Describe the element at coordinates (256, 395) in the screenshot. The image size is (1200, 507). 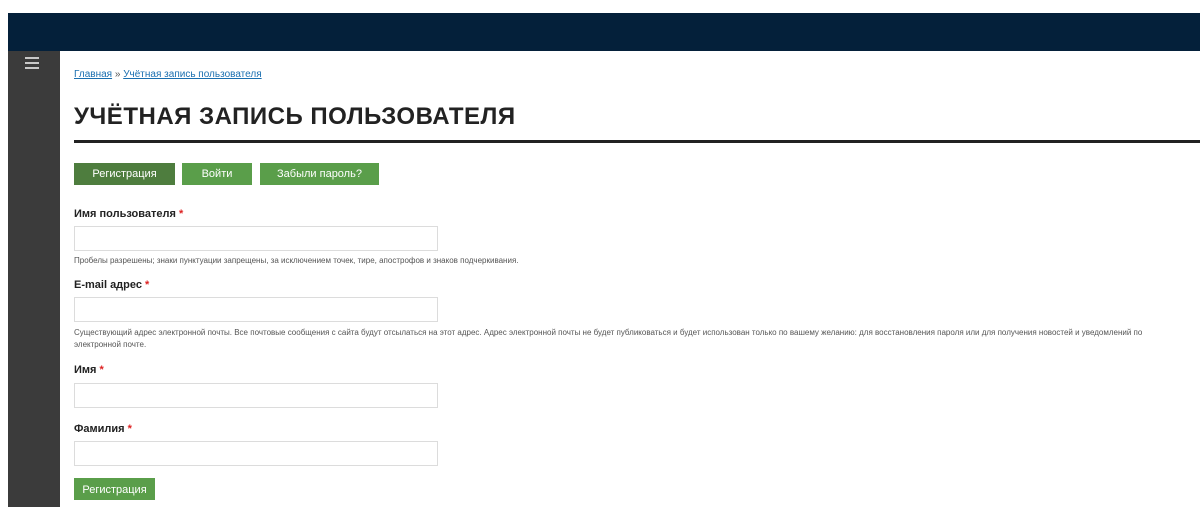
I see `first-name-input` at that location.